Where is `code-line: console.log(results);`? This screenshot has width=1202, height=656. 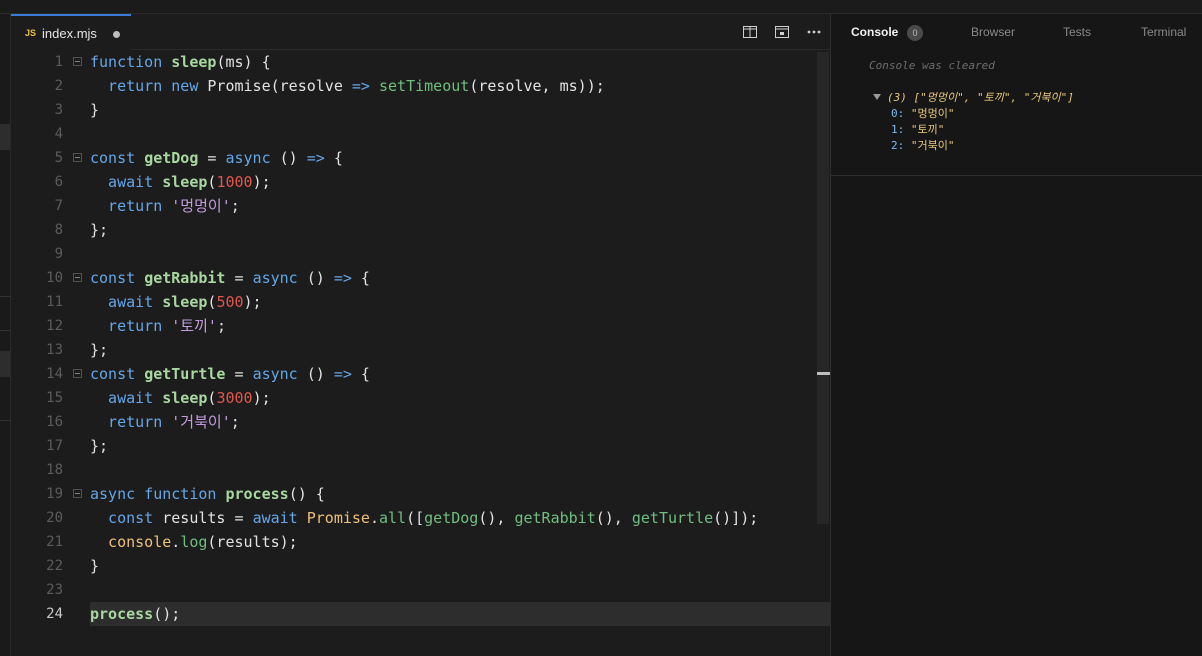 code-line: console.log(results); is located at coordinates (194, 542).